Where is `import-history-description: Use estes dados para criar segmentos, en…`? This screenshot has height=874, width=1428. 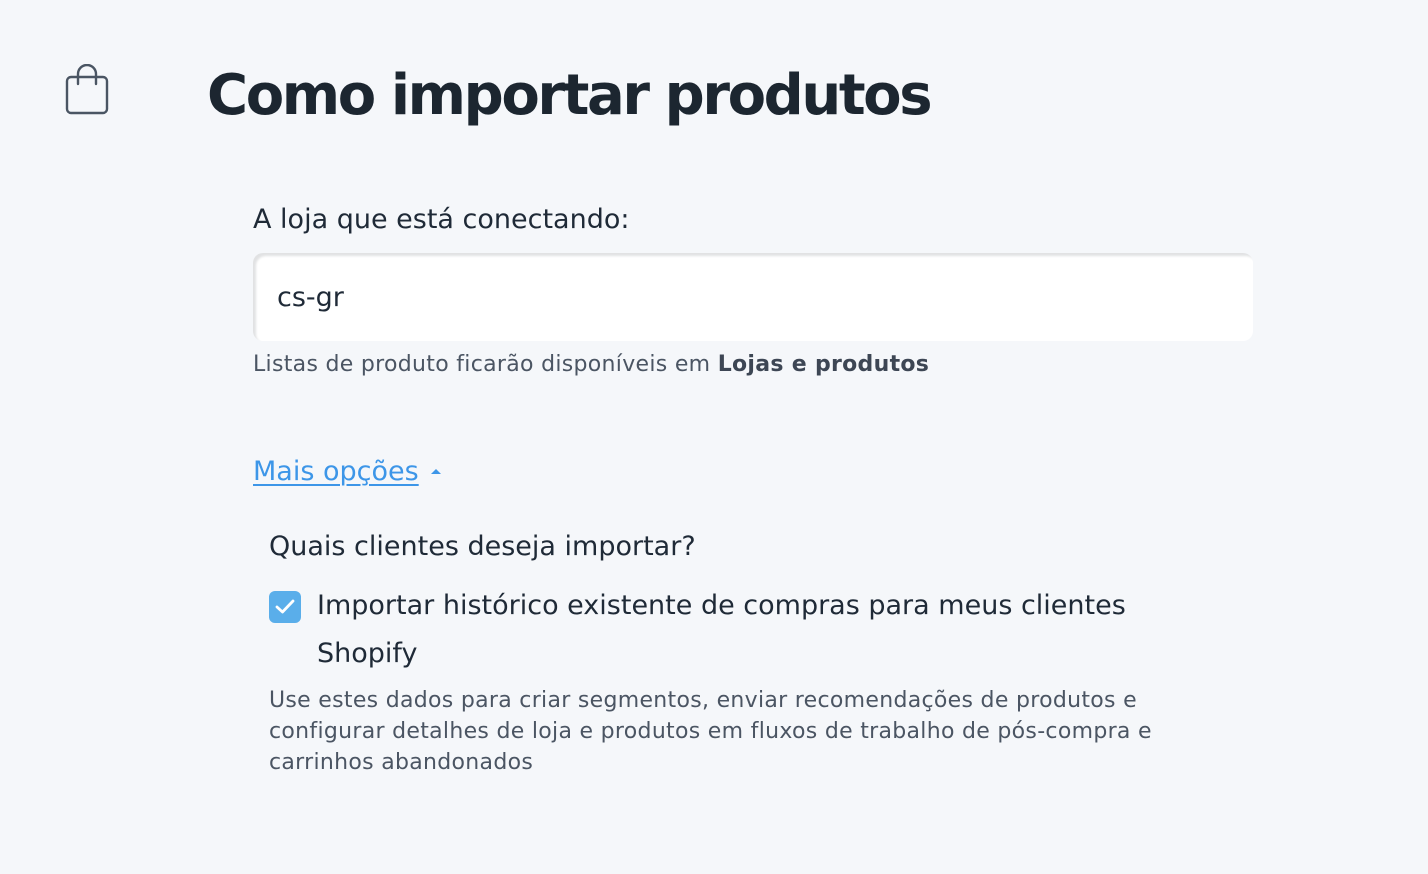
import-history-description: Use estes dados para criar segmentos, en… is located at coordinates (710, 731).